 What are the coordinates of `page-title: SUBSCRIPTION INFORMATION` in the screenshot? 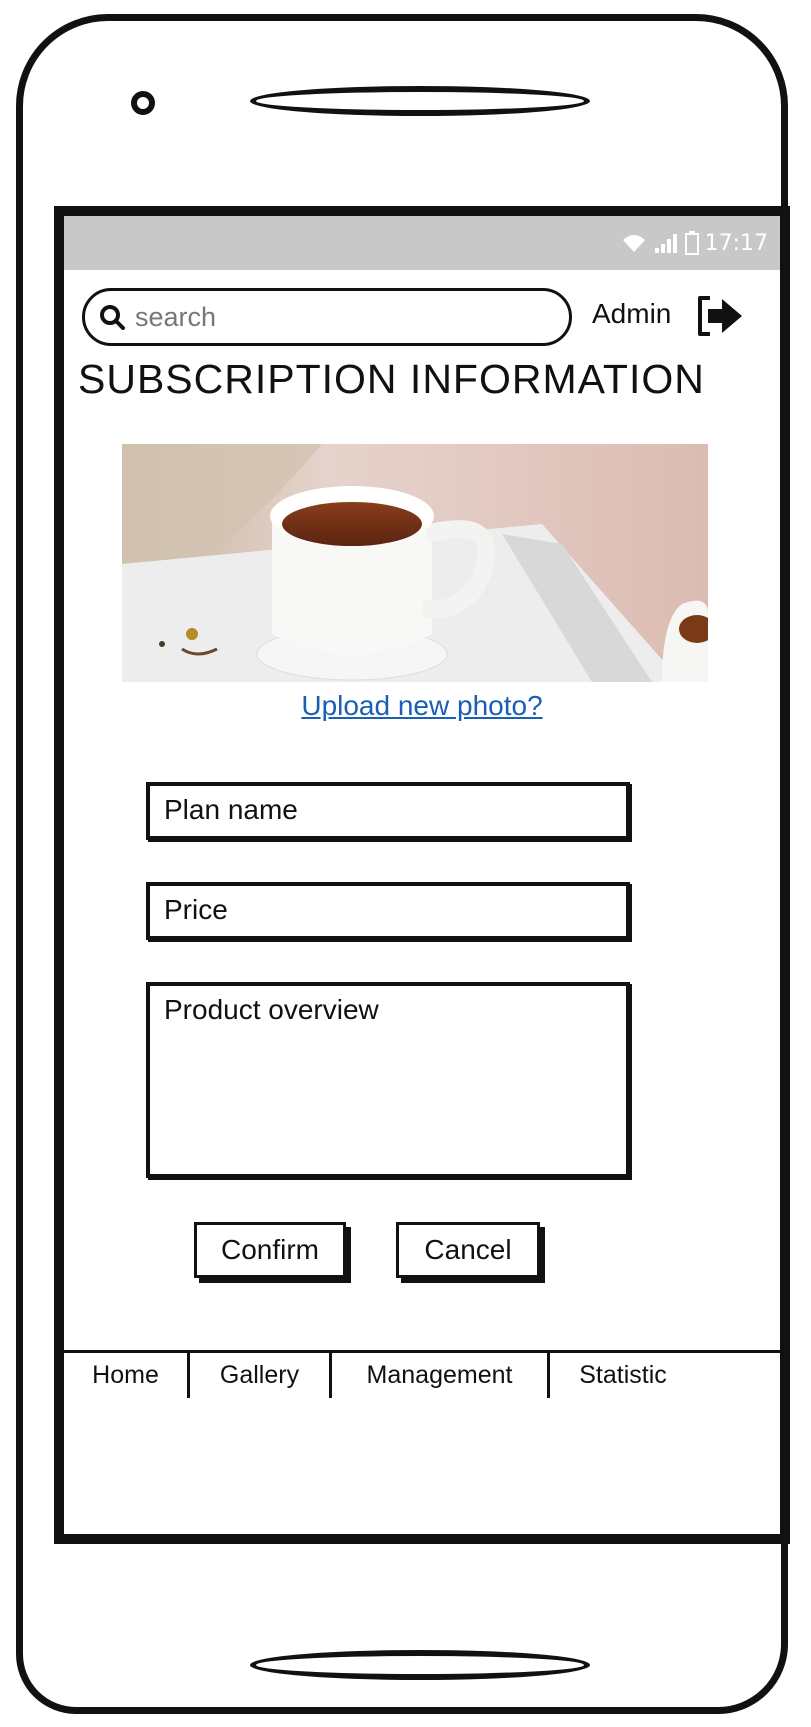 It's located at (391, 379).